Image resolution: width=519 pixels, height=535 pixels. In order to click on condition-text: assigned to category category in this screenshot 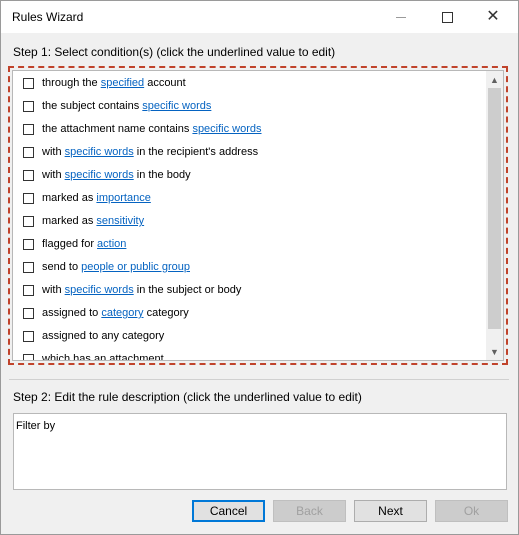, I will do `click(115, 313)`.